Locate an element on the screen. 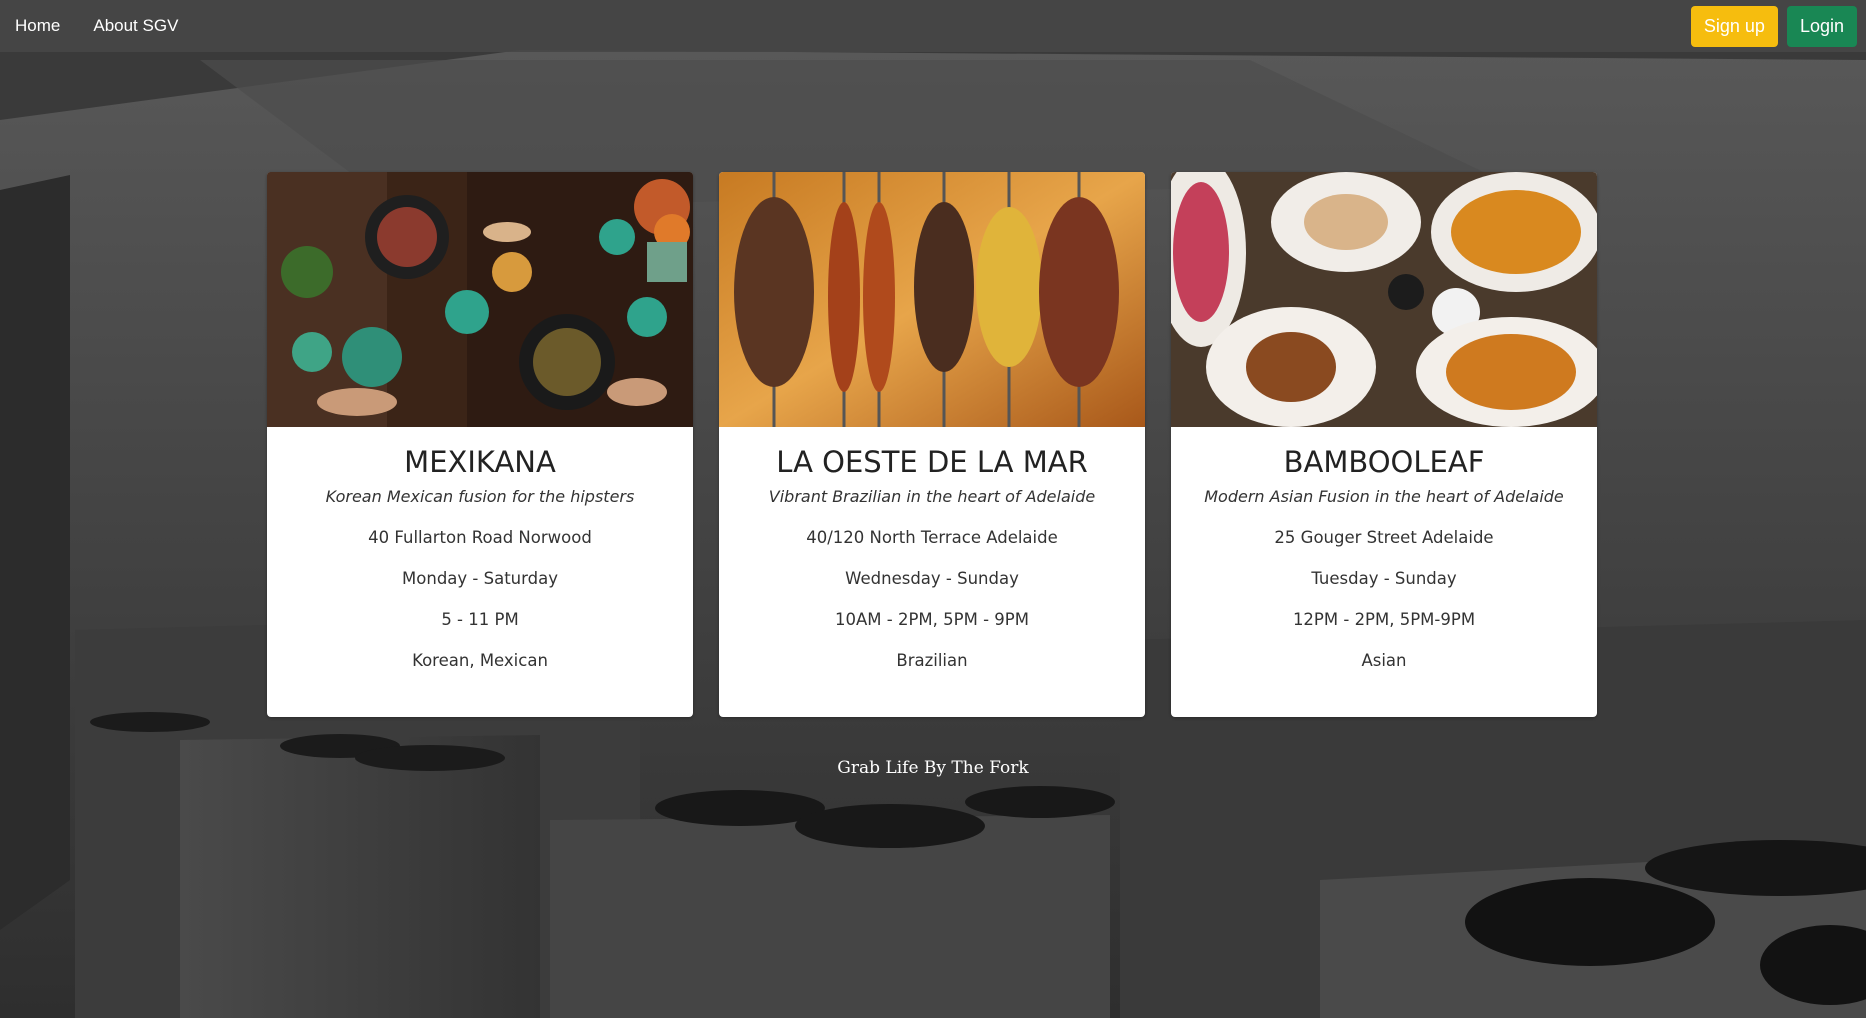  restaurant-days: Tuesday - Sunday is located at coordinates (1384, 578).